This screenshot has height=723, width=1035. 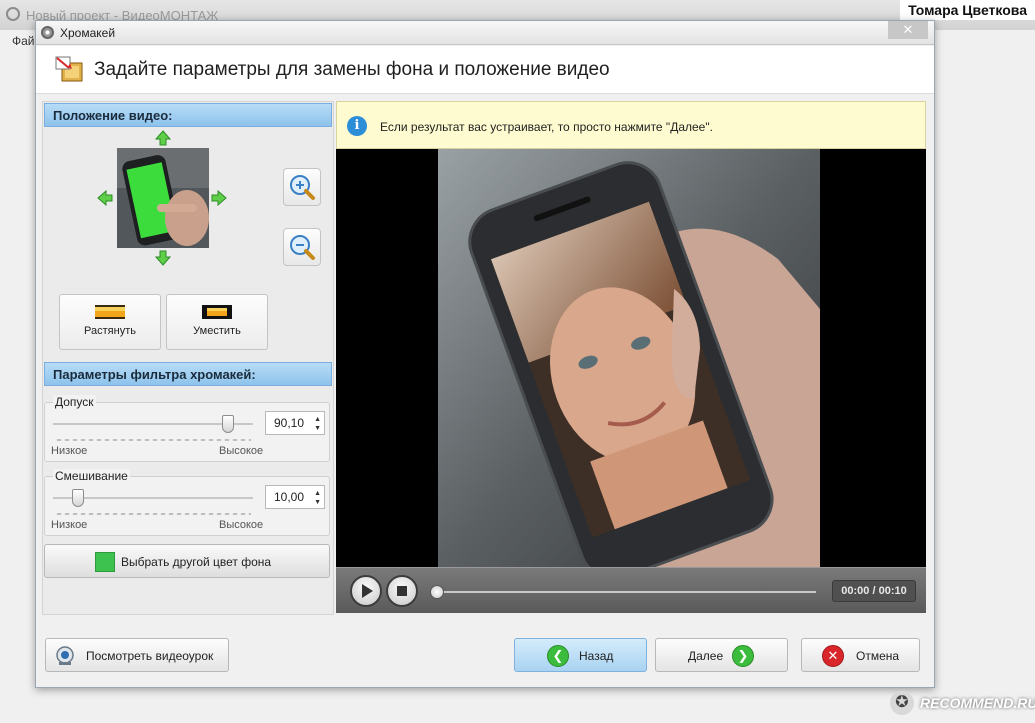 I want to click on dialog-titlebar: Хромакей ✕, so click(x=485, y=33).